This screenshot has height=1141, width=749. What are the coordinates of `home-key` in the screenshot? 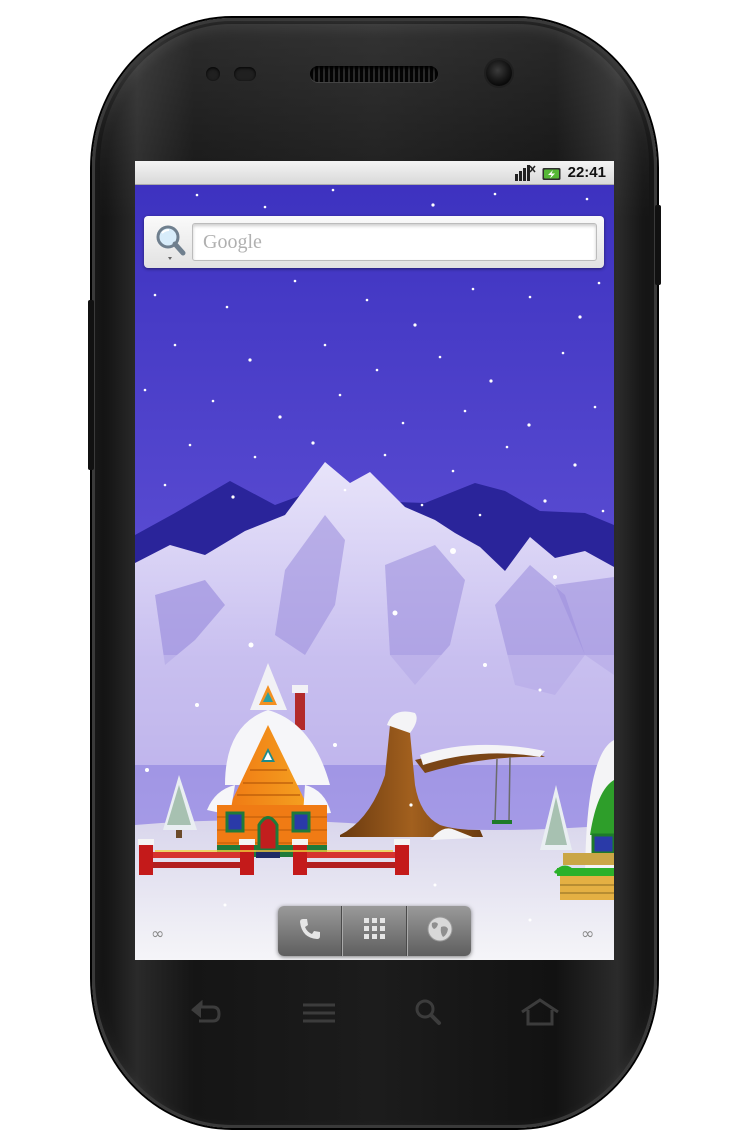 It's located at (540, 1015).